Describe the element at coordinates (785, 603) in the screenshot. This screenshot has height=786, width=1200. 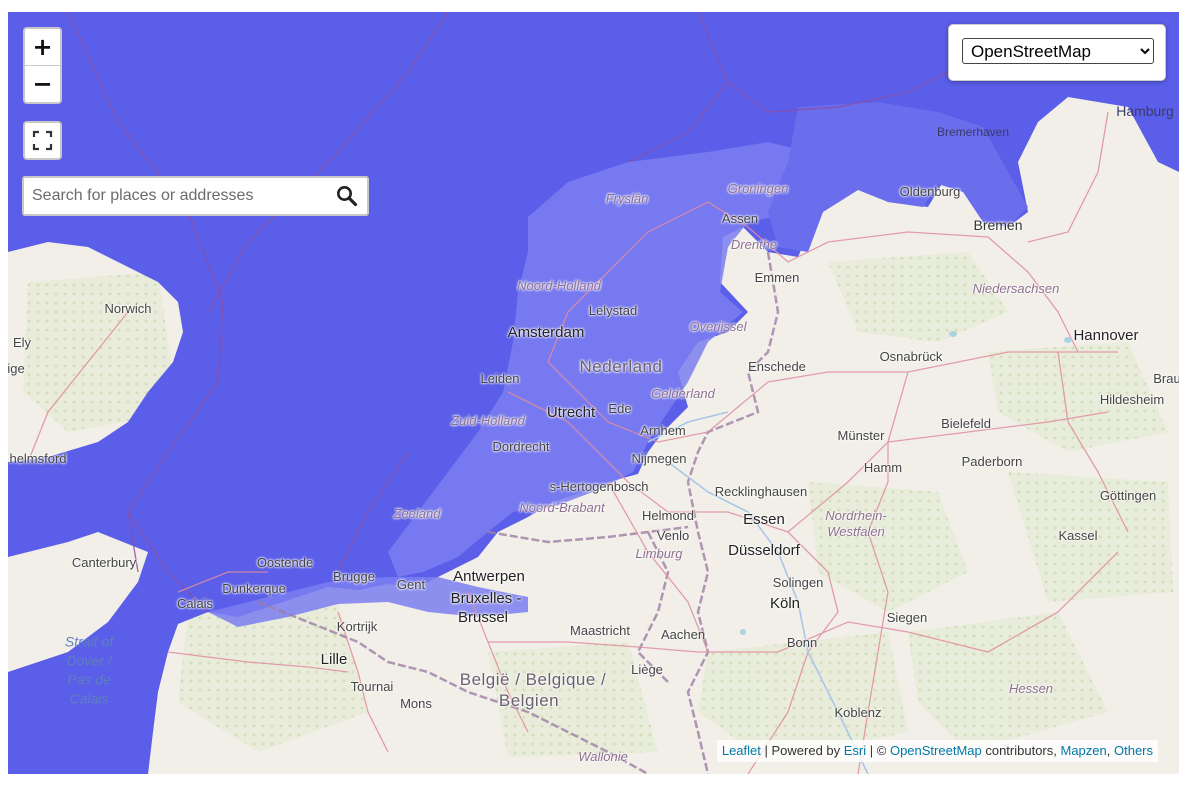
I see `label-koln: Köln` at that location.